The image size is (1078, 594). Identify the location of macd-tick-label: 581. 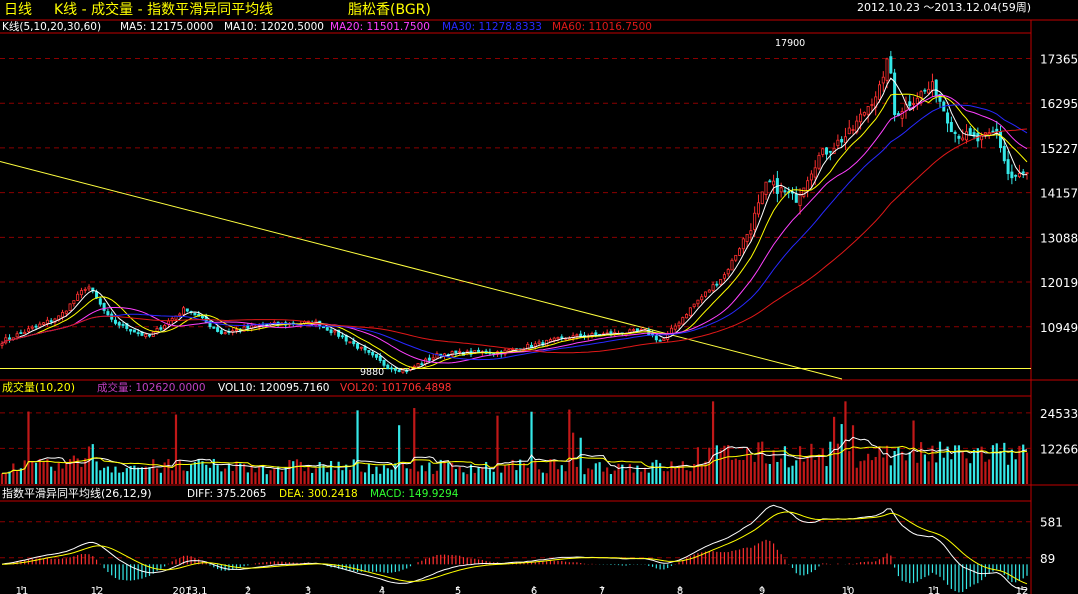
(1051, 523).